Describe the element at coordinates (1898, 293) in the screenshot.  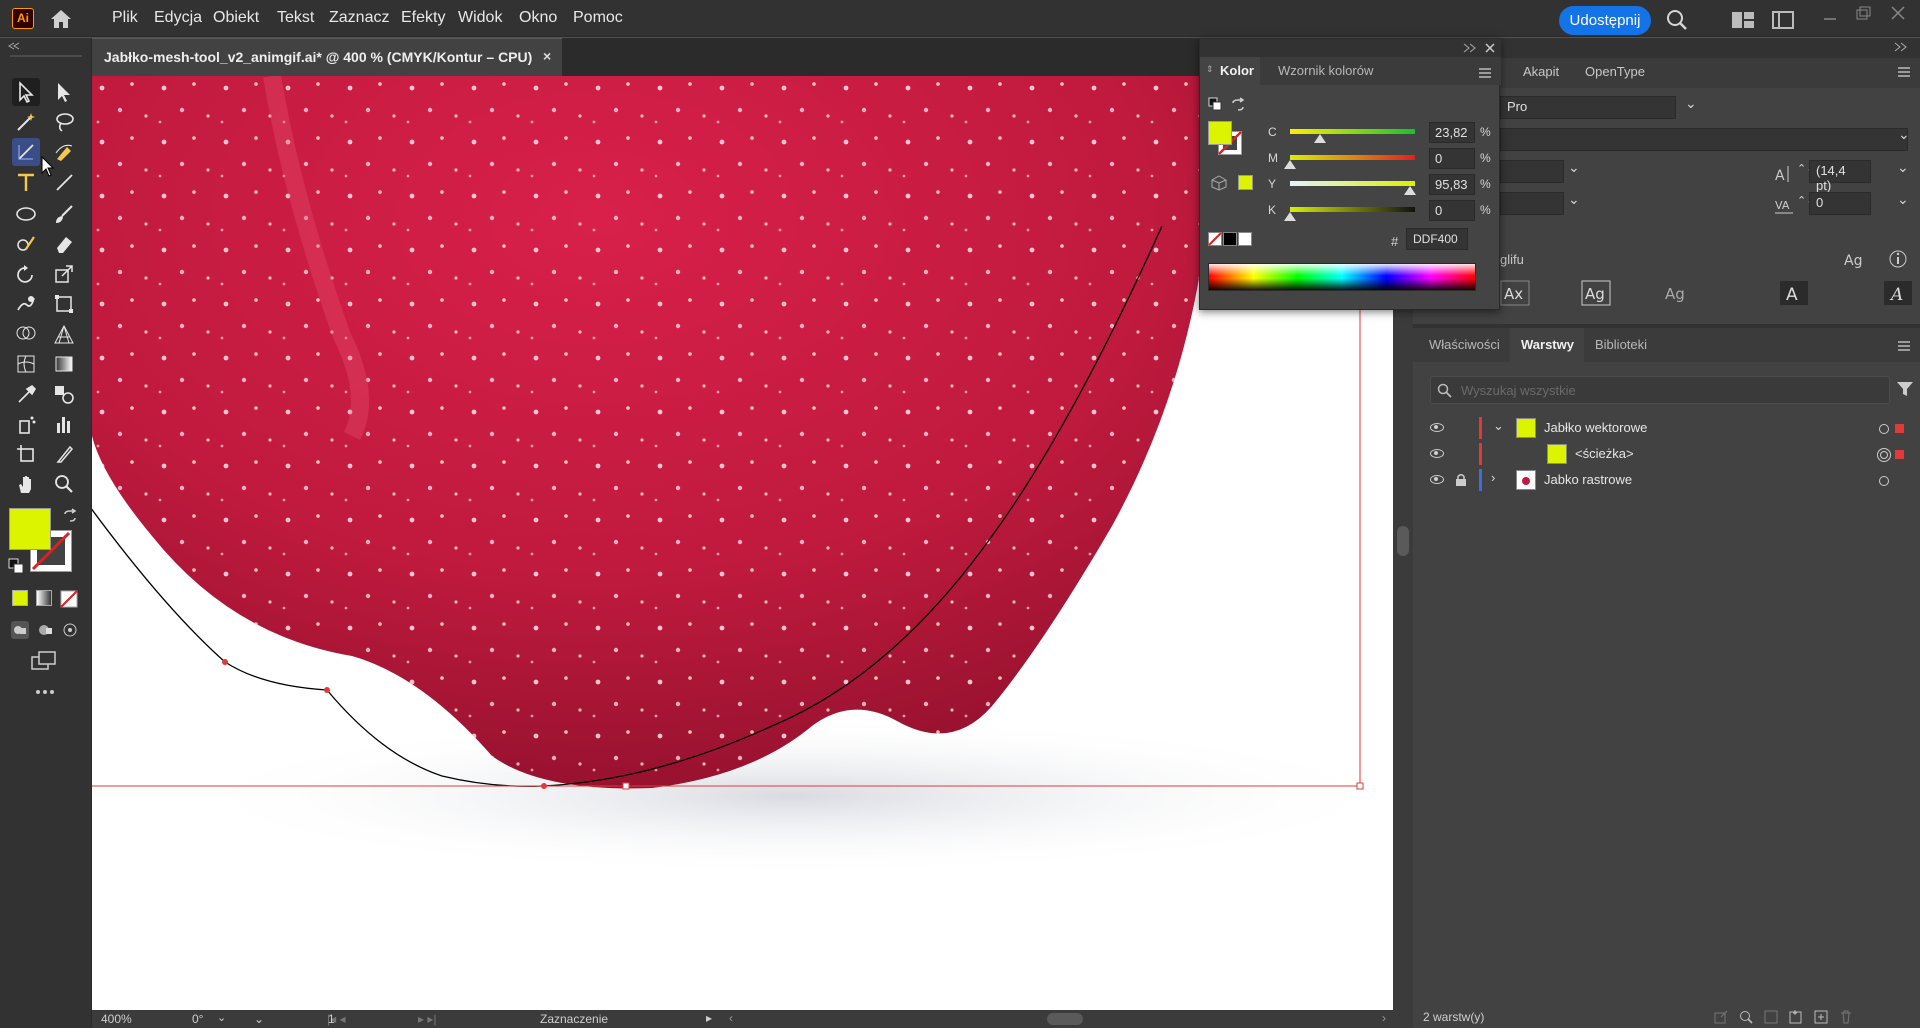
I see `glyph-option-5-icon: A` at that location.